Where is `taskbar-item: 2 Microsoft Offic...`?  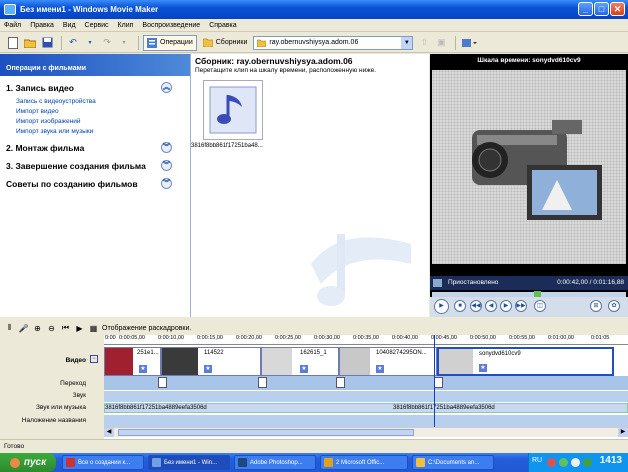
taskbar-item: 2 Microsoft Offic... is located at coordinates (364, 462).